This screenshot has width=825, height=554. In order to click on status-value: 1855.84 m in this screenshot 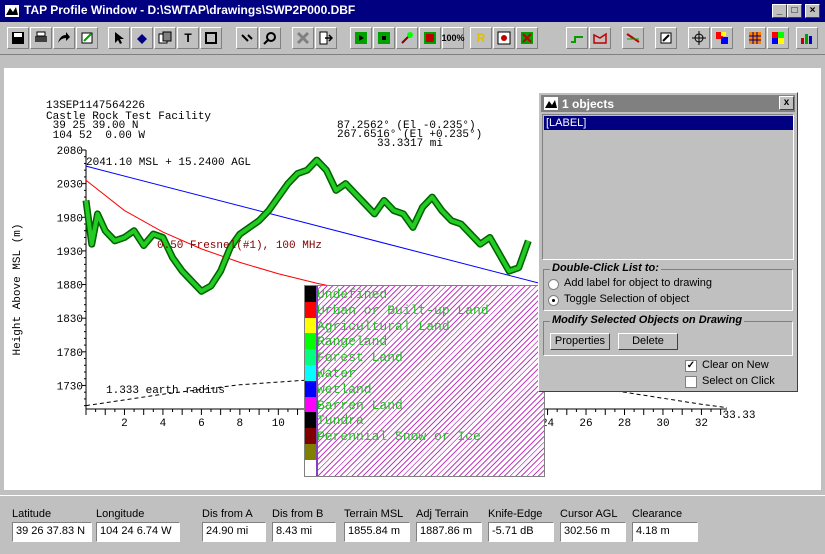, I will do `click(377, 532)`.